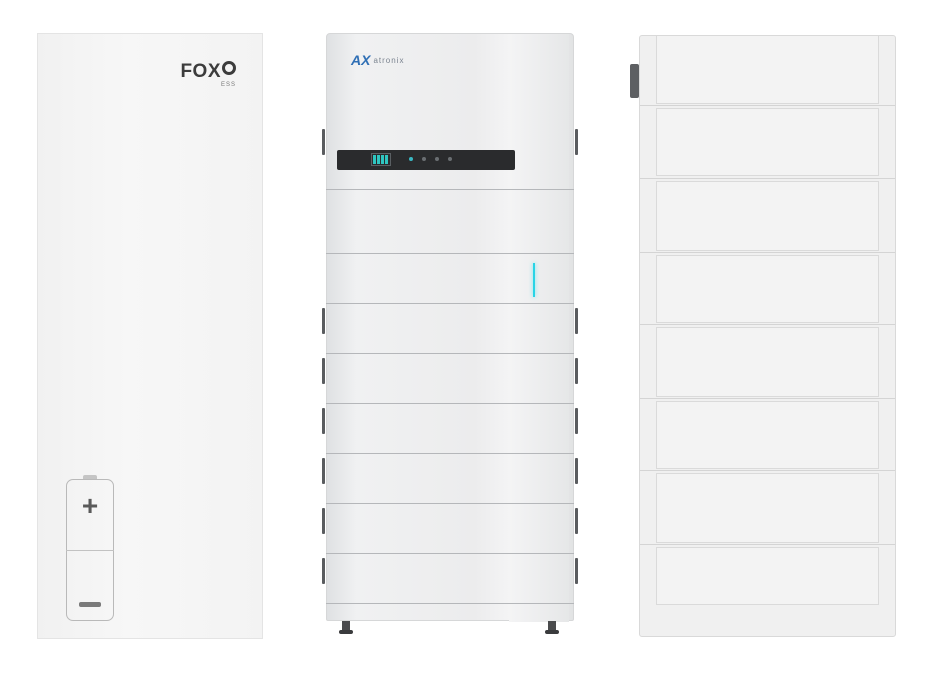 The height and width of the screenshot is (677, 934). I want to click on fox-ess-logo: FOX ESS, so click(208, 74).